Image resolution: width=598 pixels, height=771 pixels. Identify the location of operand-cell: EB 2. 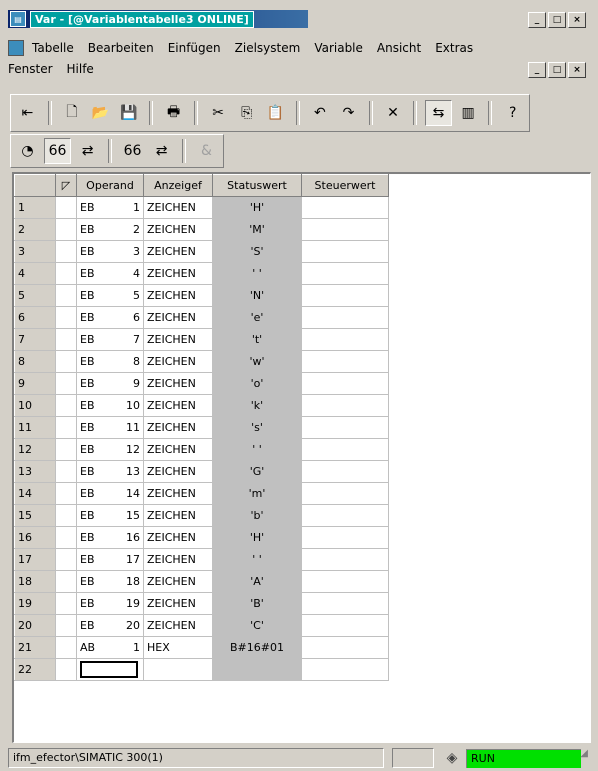
(110, 229).